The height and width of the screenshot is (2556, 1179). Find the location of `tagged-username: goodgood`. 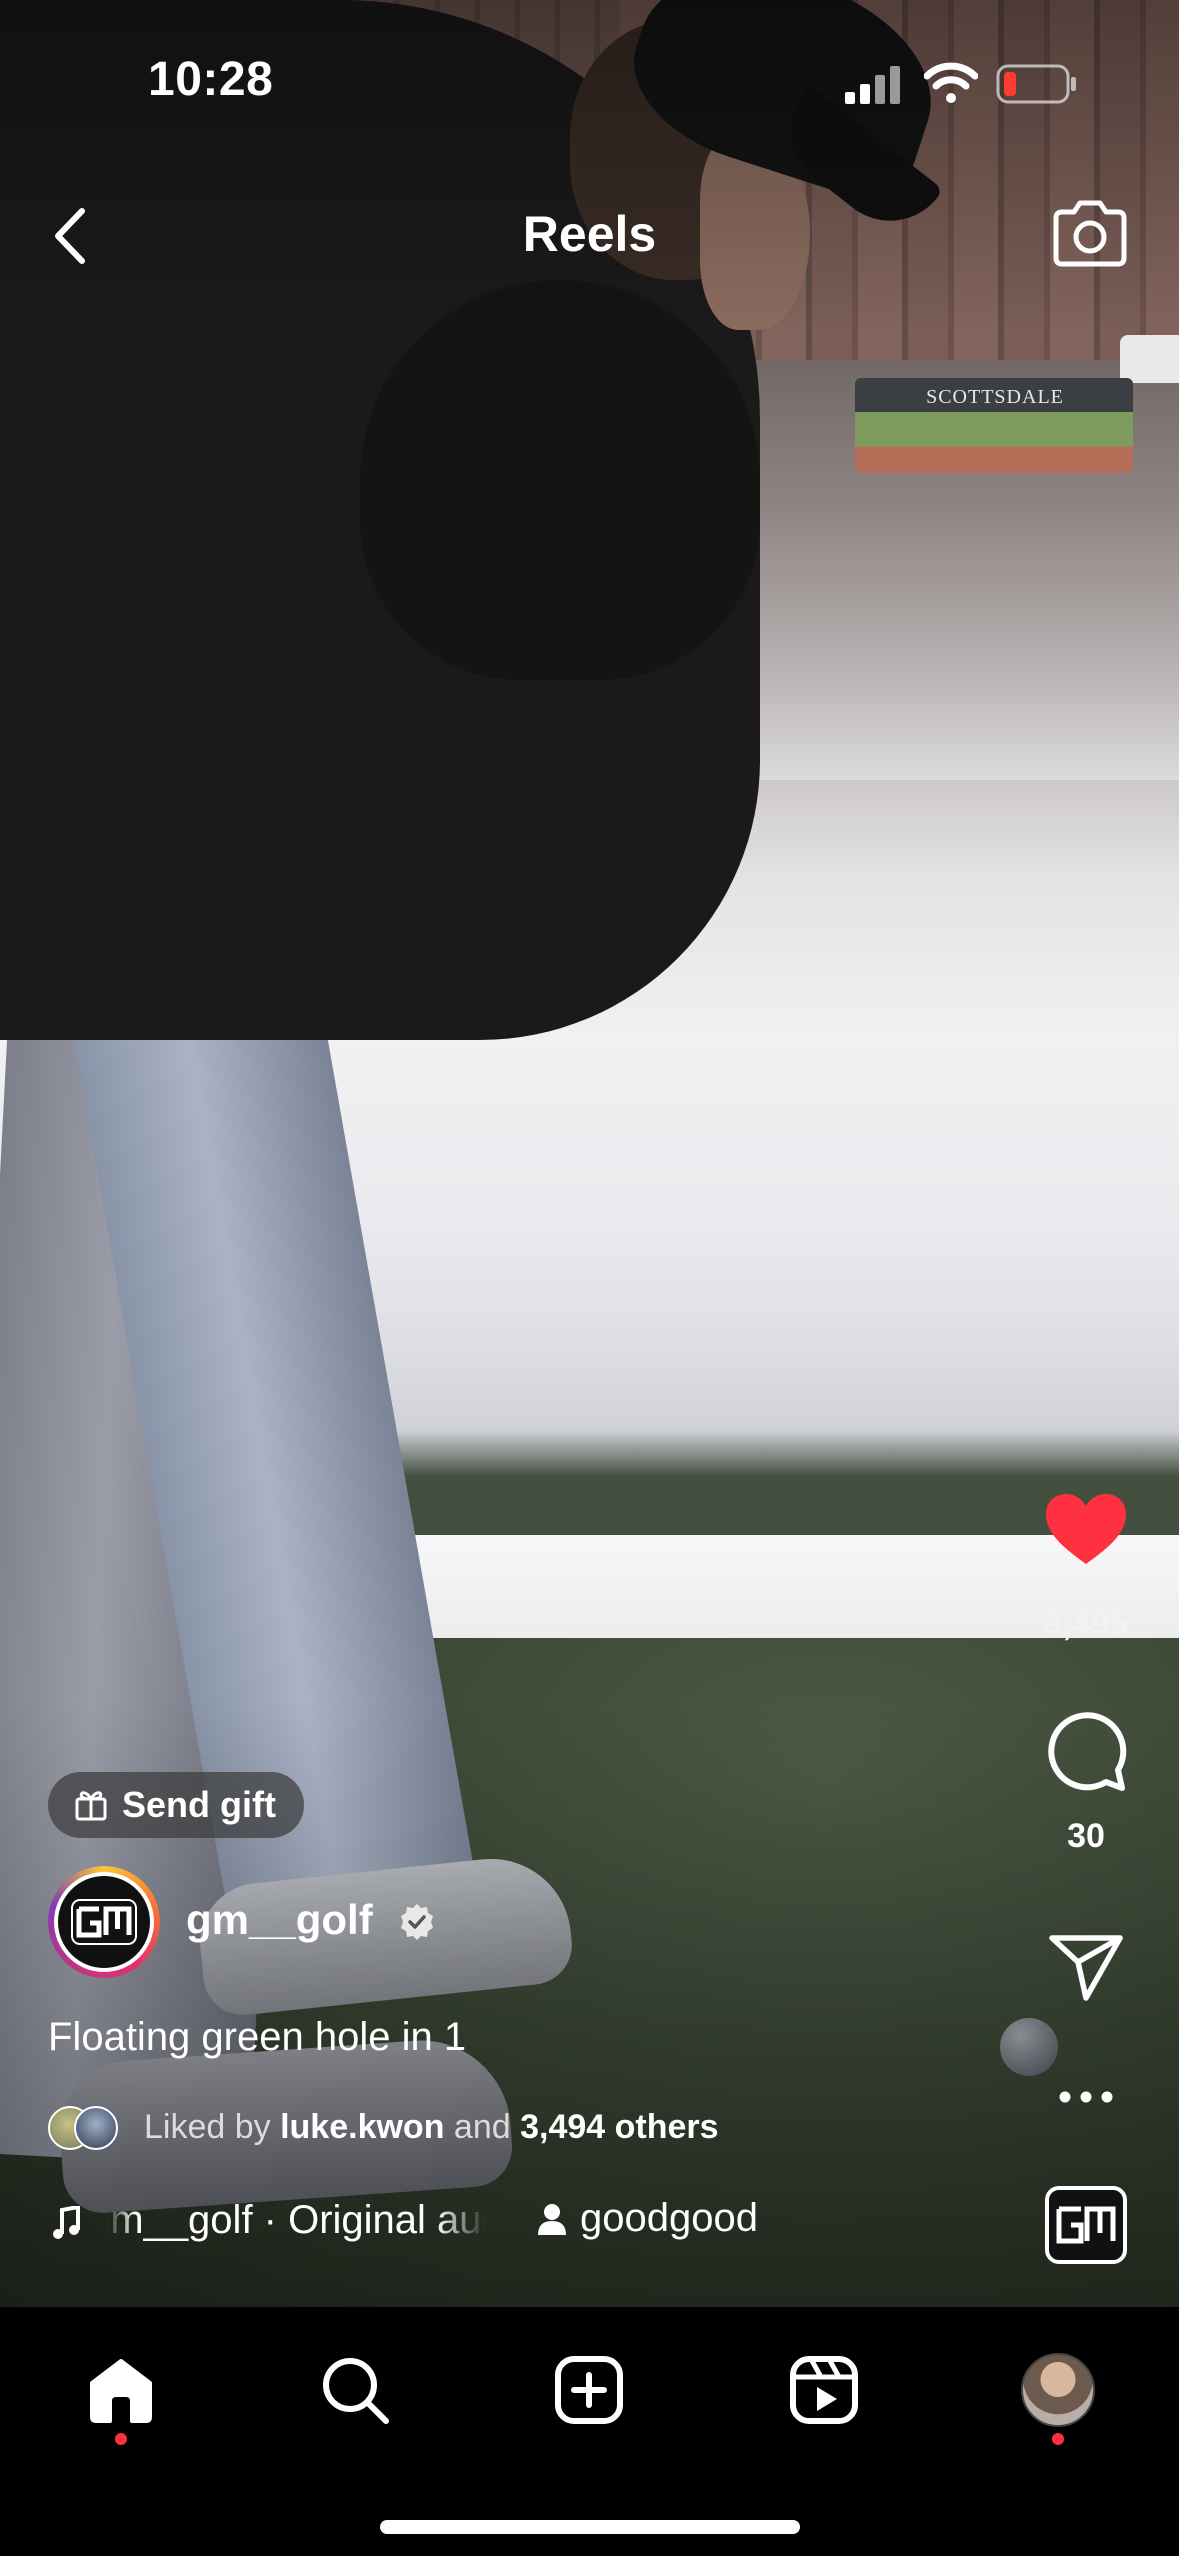

tagged-username: goodgood is located at coordinates (669, 2218).